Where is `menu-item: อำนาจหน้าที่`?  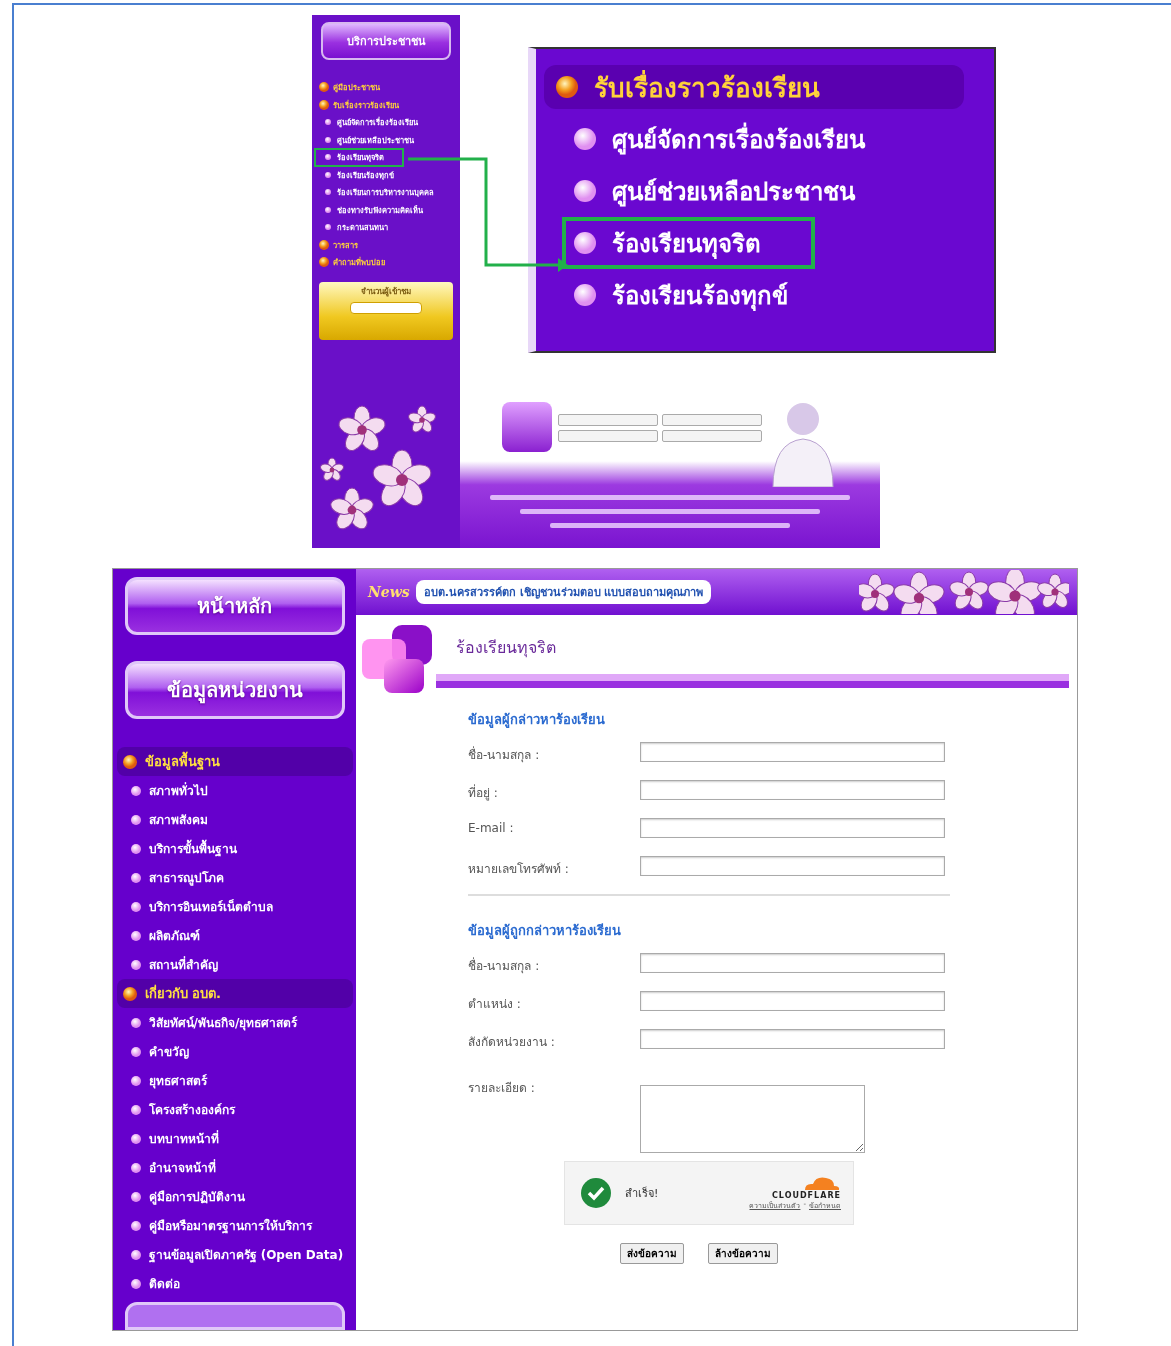 menu-item: อำนาจหน้าที่ is located at coordinates (234, 1168).